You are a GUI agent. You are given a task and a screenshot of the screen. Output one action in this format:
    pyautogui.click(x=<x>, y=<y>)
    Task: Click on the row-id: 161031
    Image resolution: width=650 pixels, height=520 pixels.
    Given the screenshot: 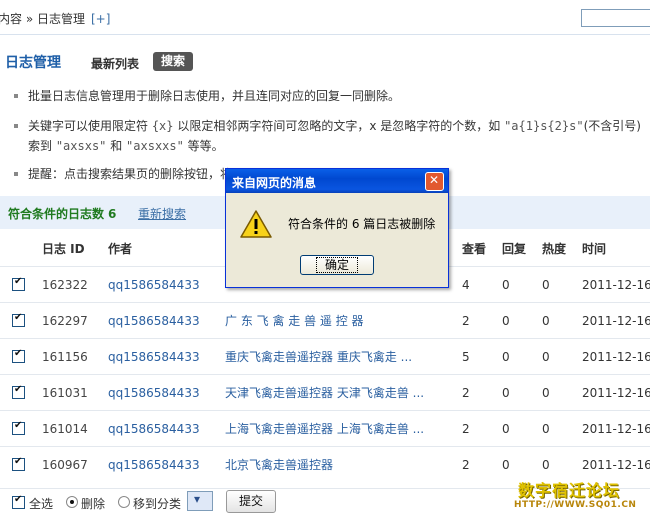 What is the action you would take?
    pyautogui.click(x=65, y=393)
    